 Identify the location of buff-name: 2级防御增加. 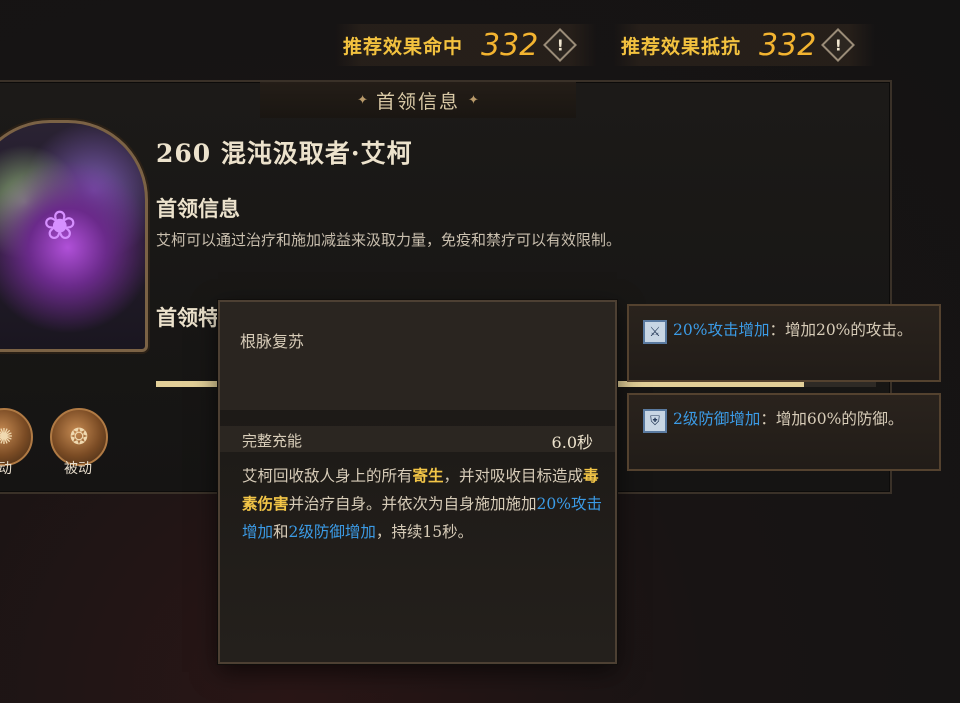
(717, 419).